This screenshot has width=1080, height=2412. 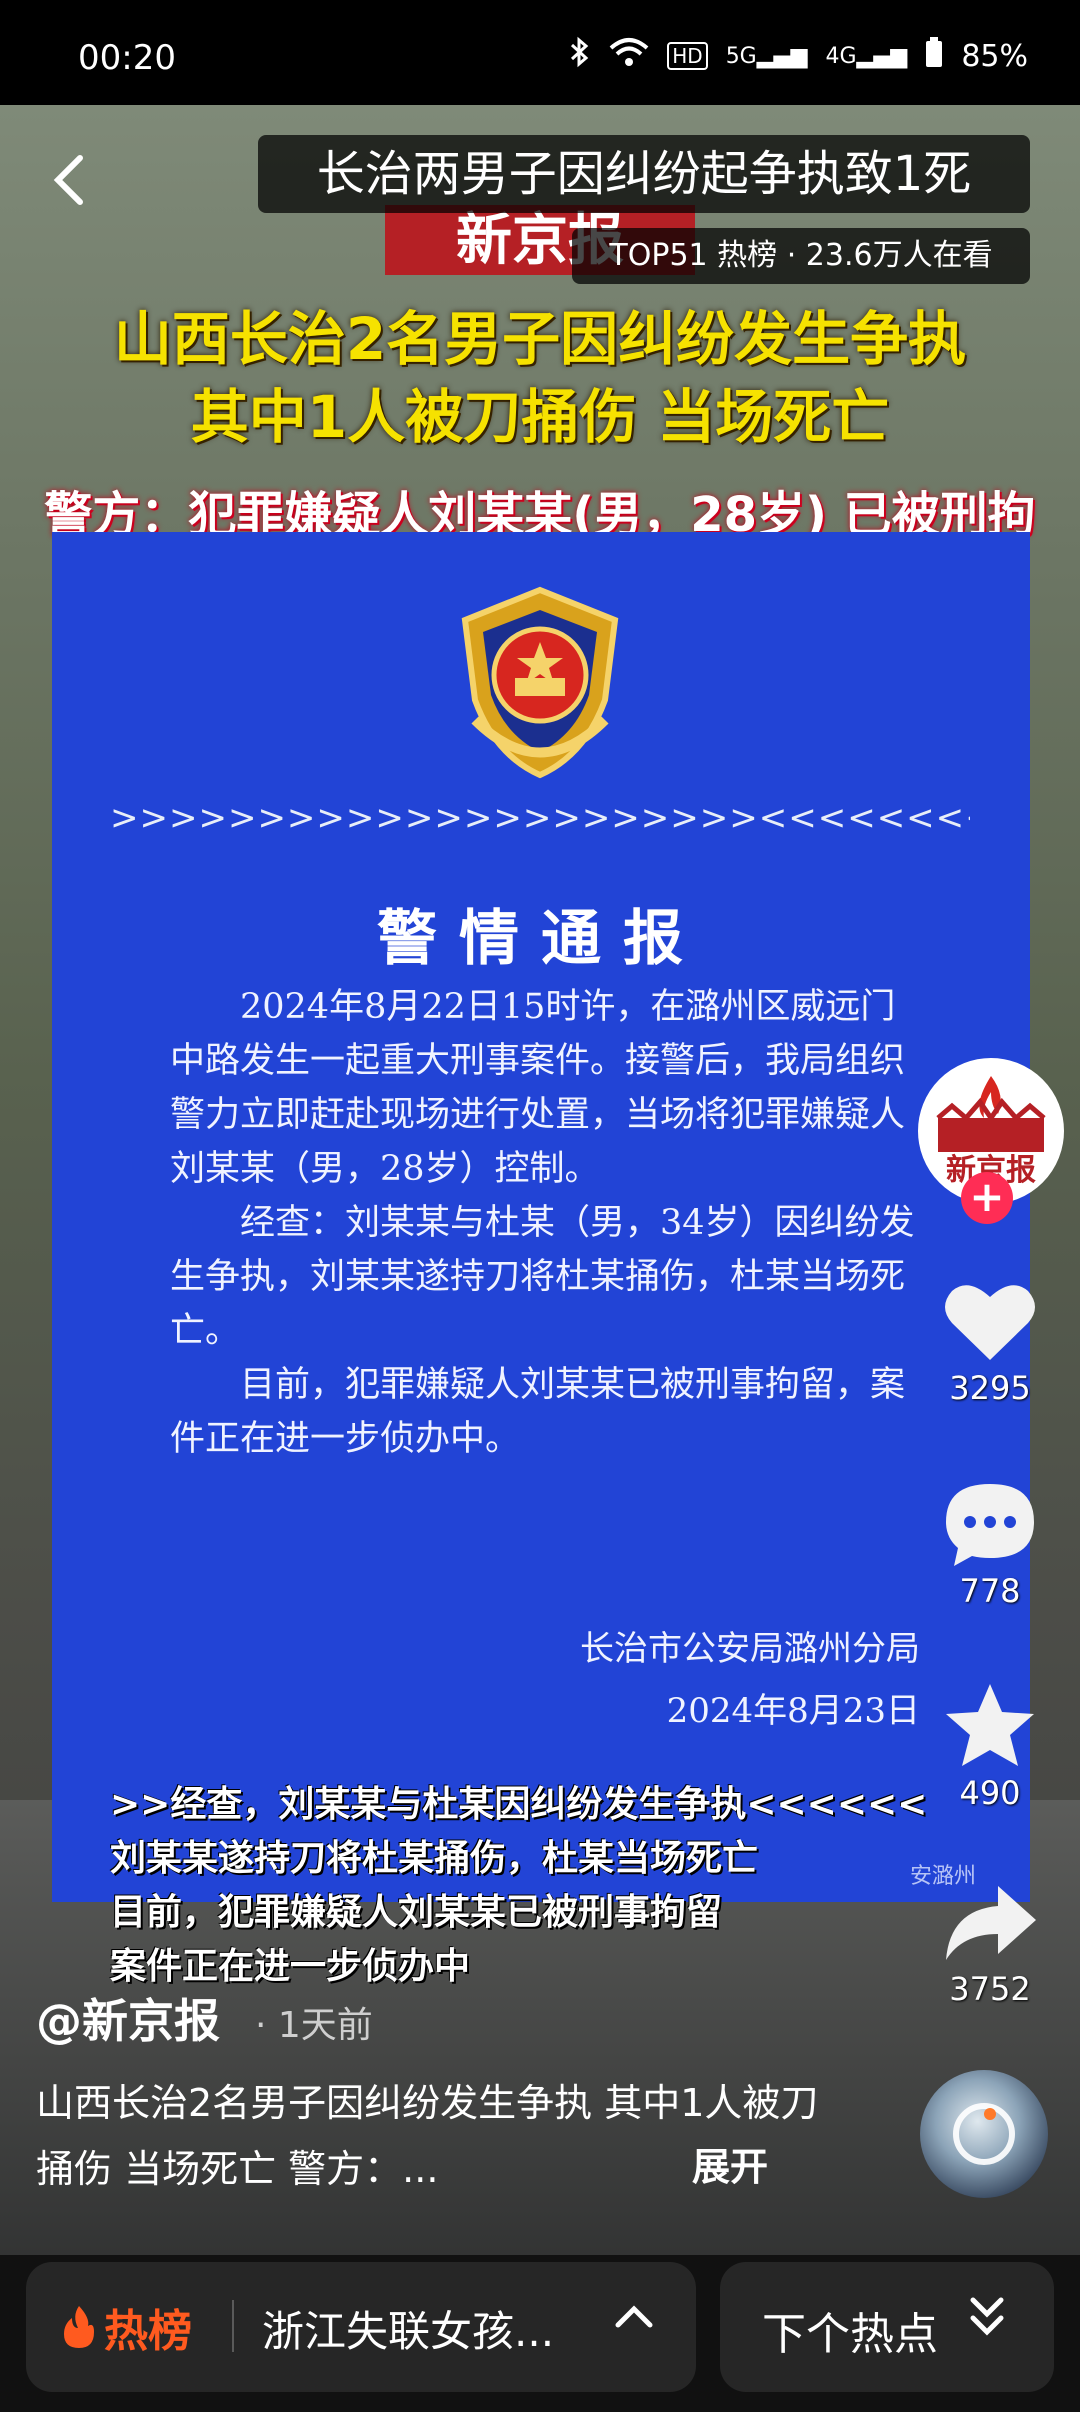 I want to click on subtitle-line-3: 目前，犯罪嫌疑人刘某某已被刑事拘留, so click(x=416, y=1912).